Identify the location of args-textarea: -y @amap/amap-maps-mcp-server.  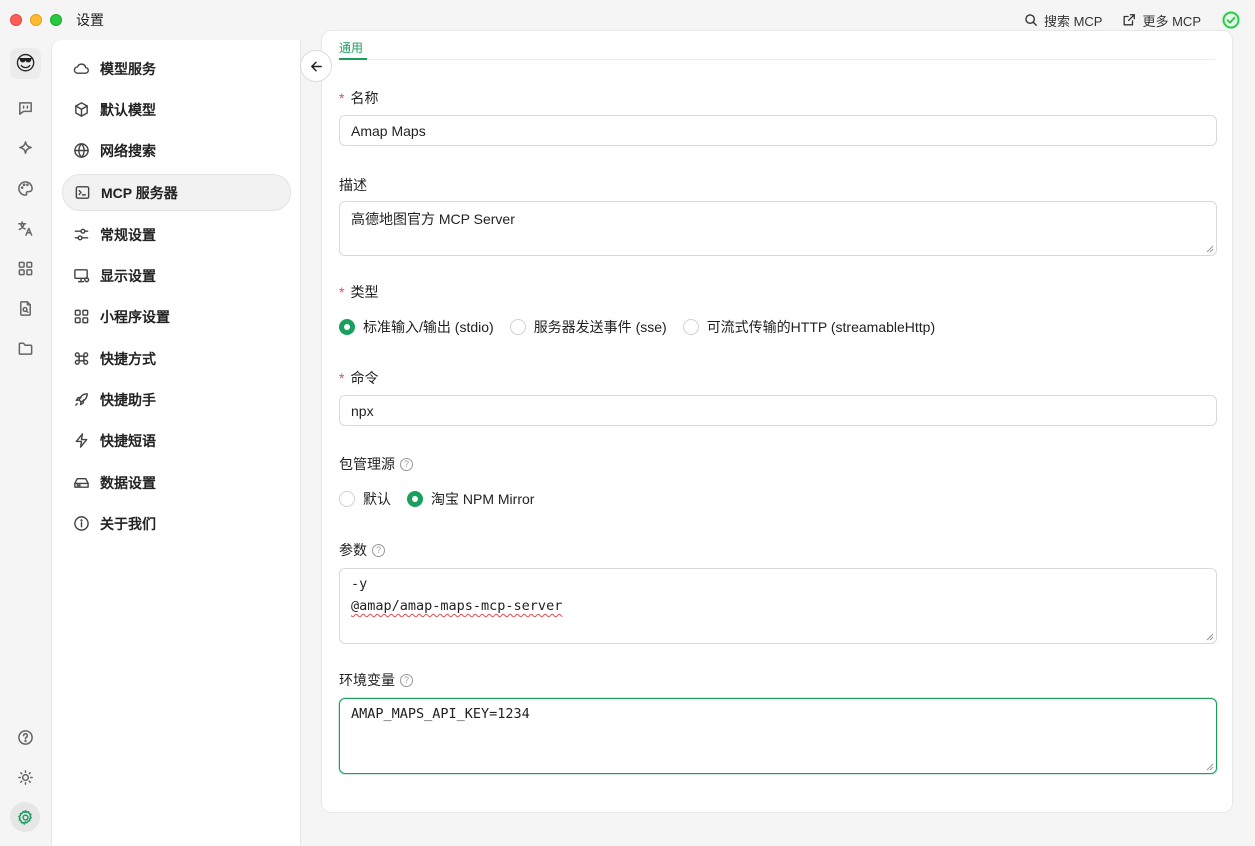
(778, 606).